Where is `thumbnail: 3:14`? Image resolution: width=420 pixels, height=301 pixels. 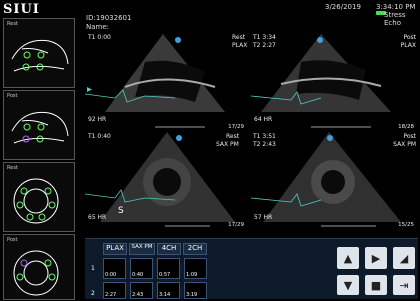 thumbnail: 3:14 is located at coordinates (168, 290).